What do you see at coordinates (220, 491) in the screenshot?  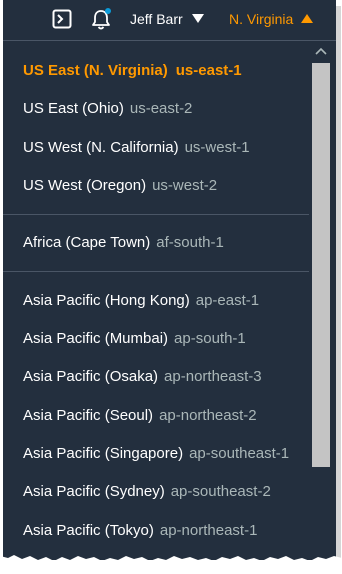 I see `region-code: ap-southeast-2` at bounding box center [220, 491].